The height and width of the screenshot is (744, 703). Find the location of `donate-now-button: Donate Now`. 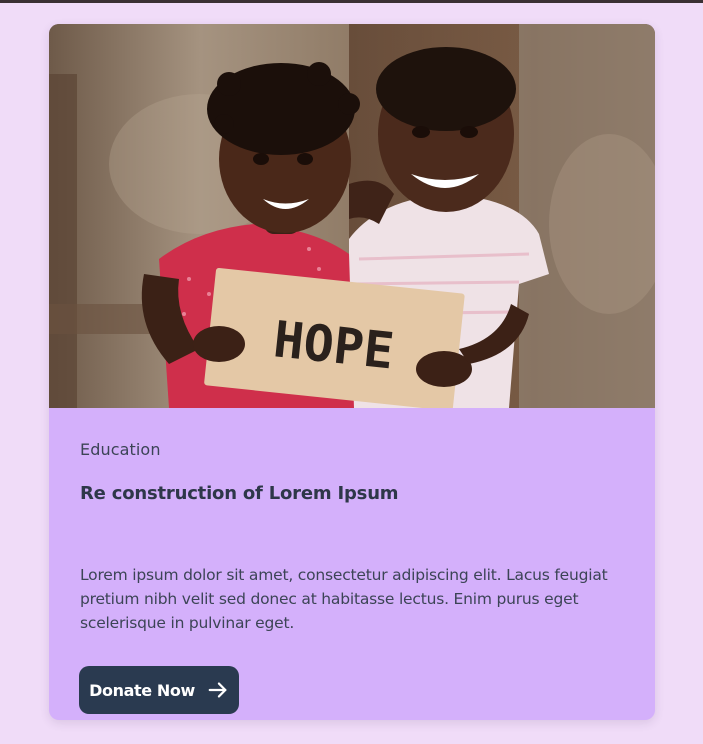

donate-now-button: Donate Now is located at coordinates (159, 690).